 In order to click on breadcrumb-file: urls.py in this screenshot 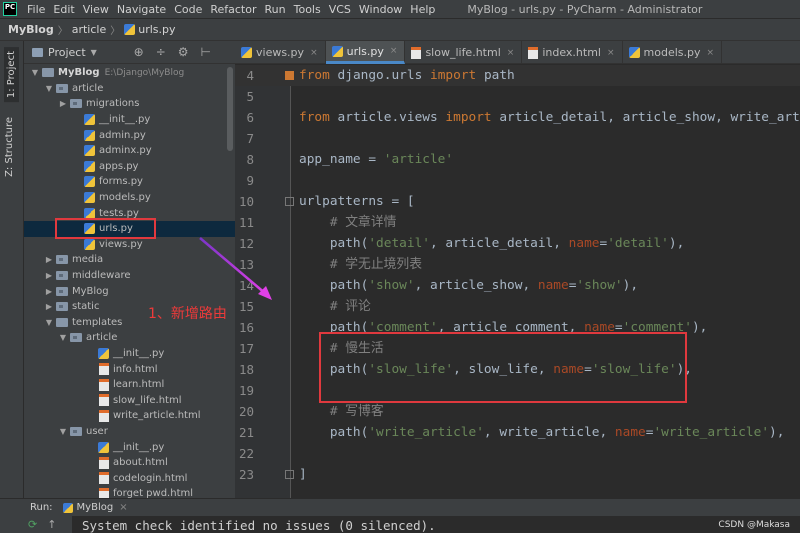, I will do `click(156, 29)`.